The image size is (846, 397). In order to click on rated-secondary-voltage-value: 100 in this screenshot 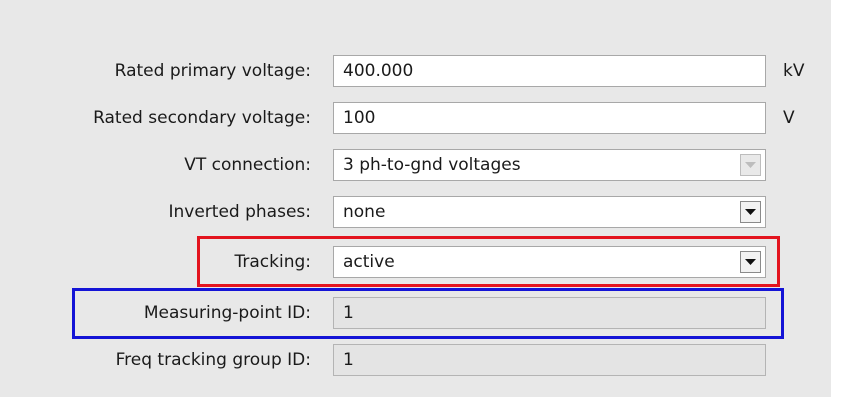, I will do `click(359, 118)`.